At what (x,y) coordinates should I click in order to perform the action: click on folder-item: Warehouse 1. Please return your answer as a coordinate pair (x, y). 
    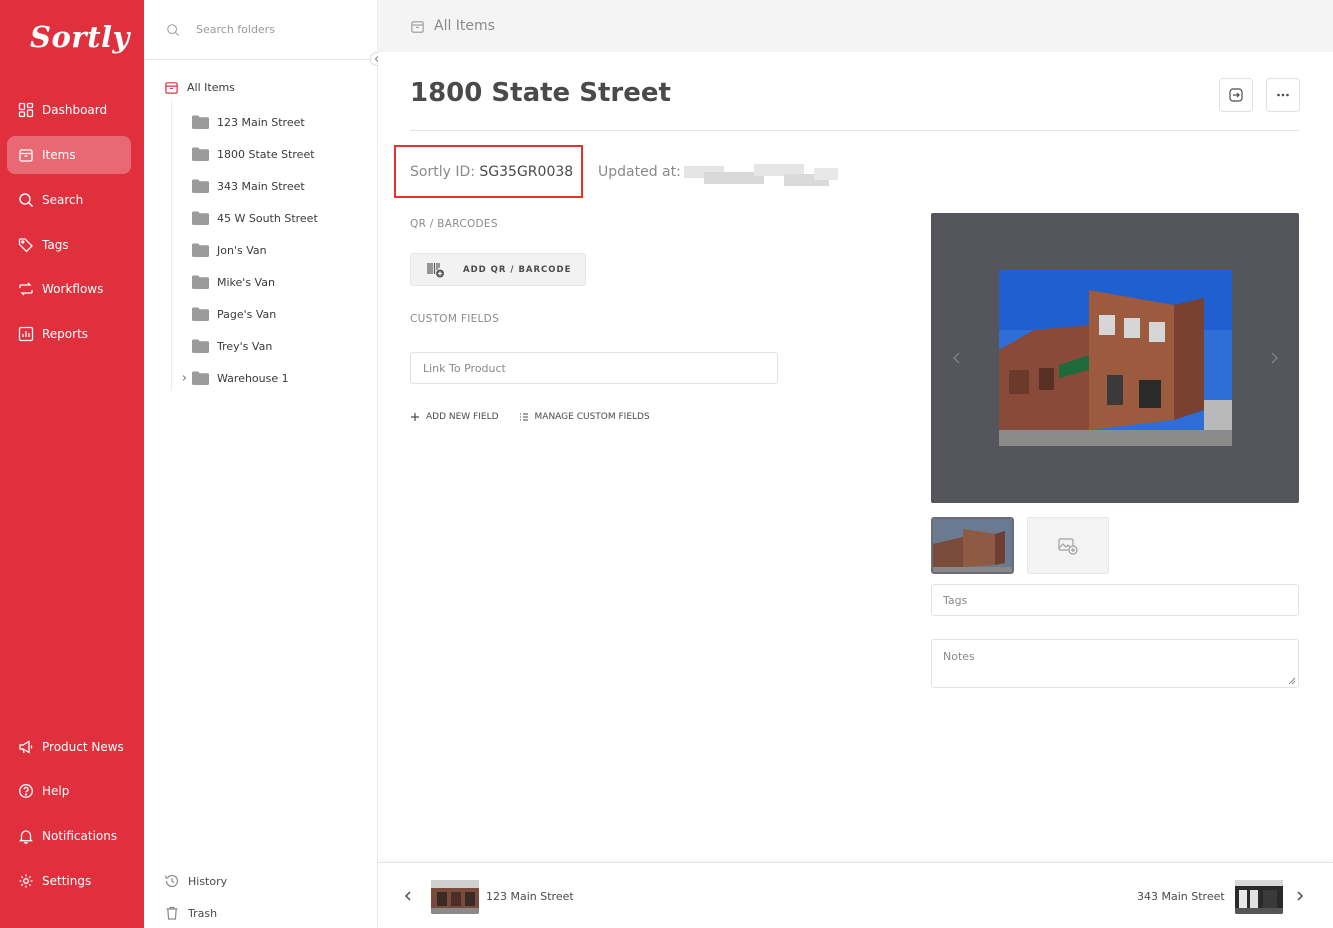
    Looking at the image, I should click on (232, 378).